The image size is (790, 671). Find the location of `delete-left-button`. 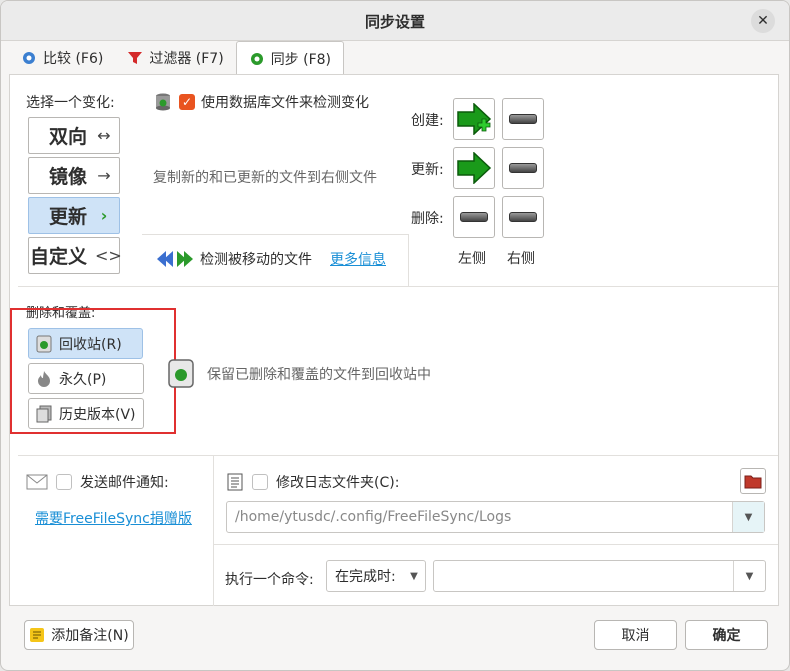

delete-left-button is located at coordinates (474, 217).